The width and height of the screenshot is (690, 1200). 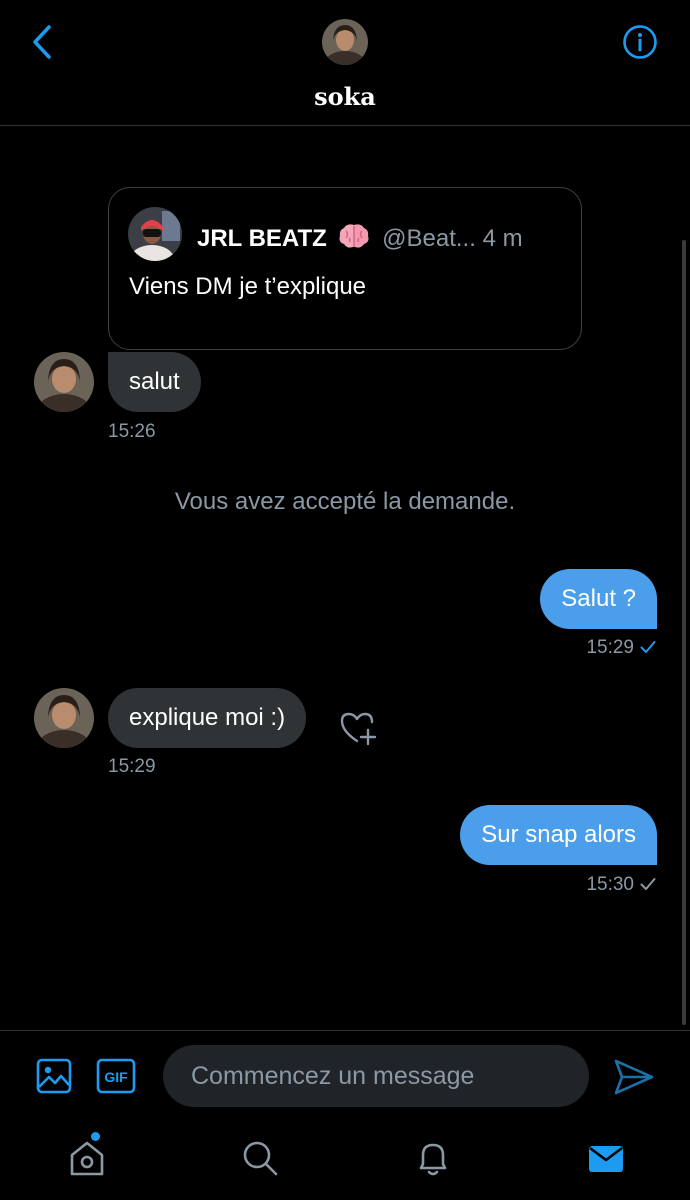 I want to click on tweet-header: JRL BEATZ @Beat... 4 m, so click(x=360, y=239).